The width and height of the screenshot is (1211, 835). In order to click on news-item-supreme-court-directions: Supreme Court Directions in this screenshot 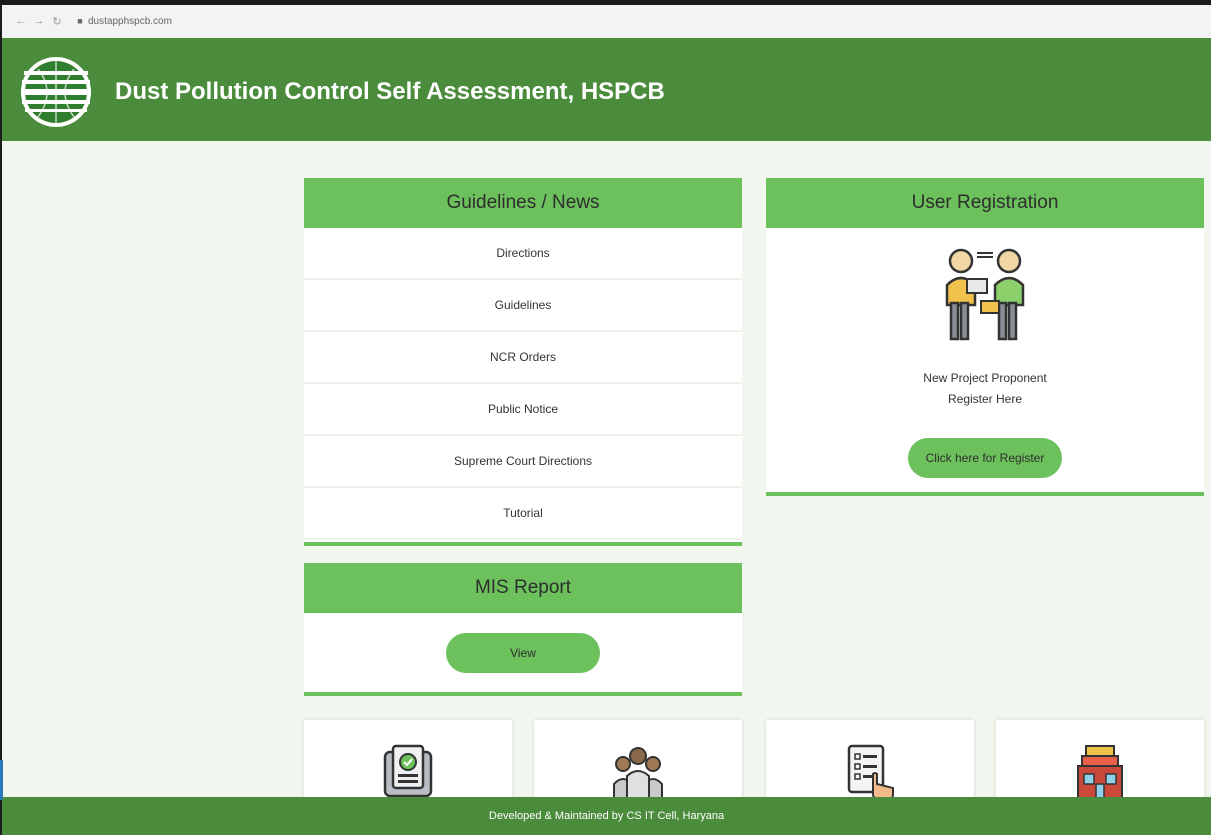, I will do `click(523, 462)`.